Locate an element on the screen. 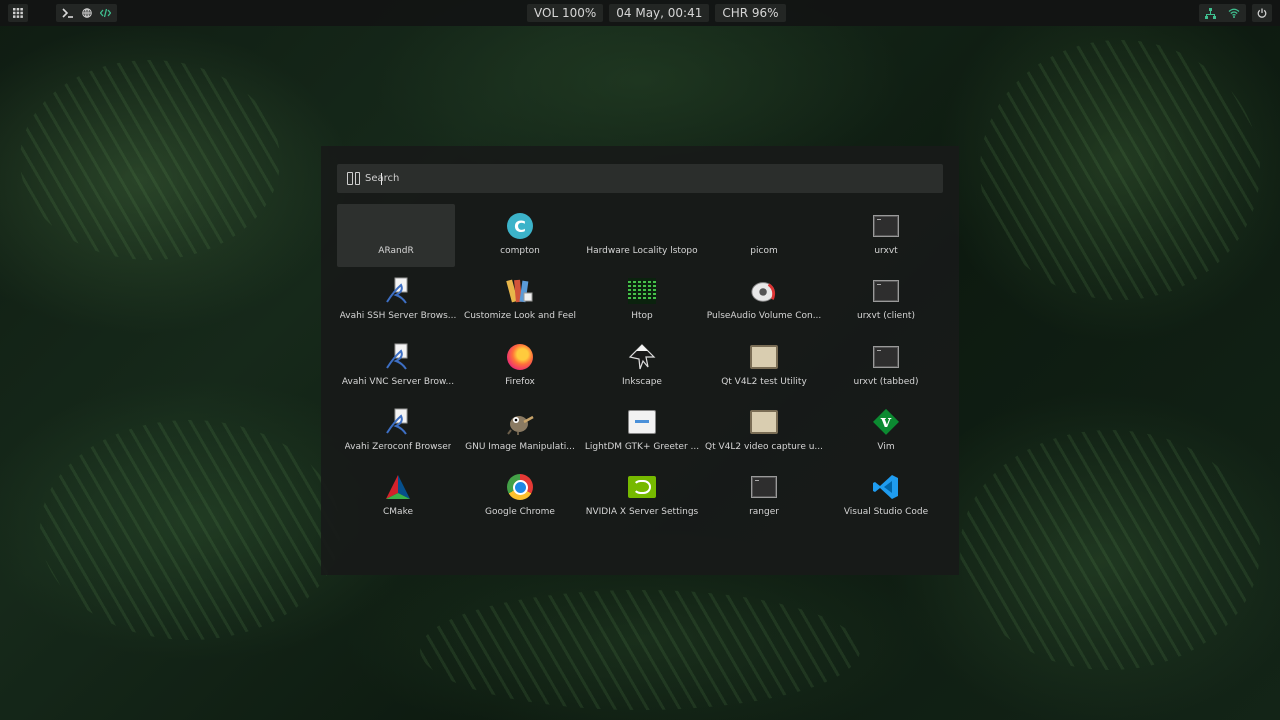 The width and height of the screenshot is (1280, 720). picom-icon is located at coordinates (764, 226).